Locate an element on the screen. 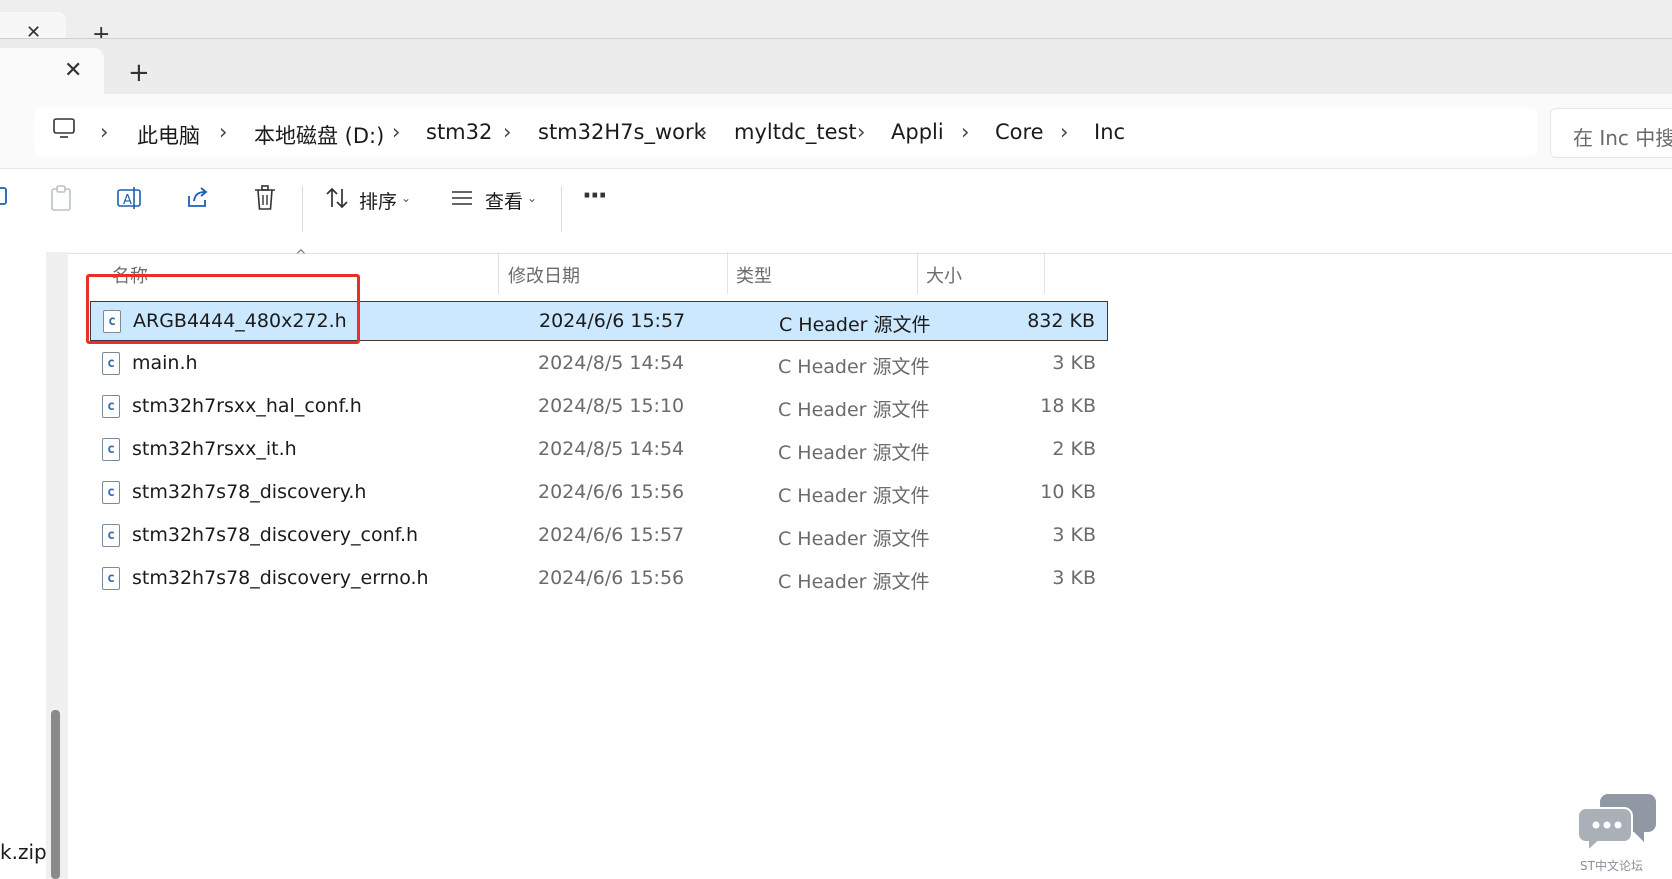 The image size is (1672, 879). new-tab-icon: + is located at coordinates (139, 73).